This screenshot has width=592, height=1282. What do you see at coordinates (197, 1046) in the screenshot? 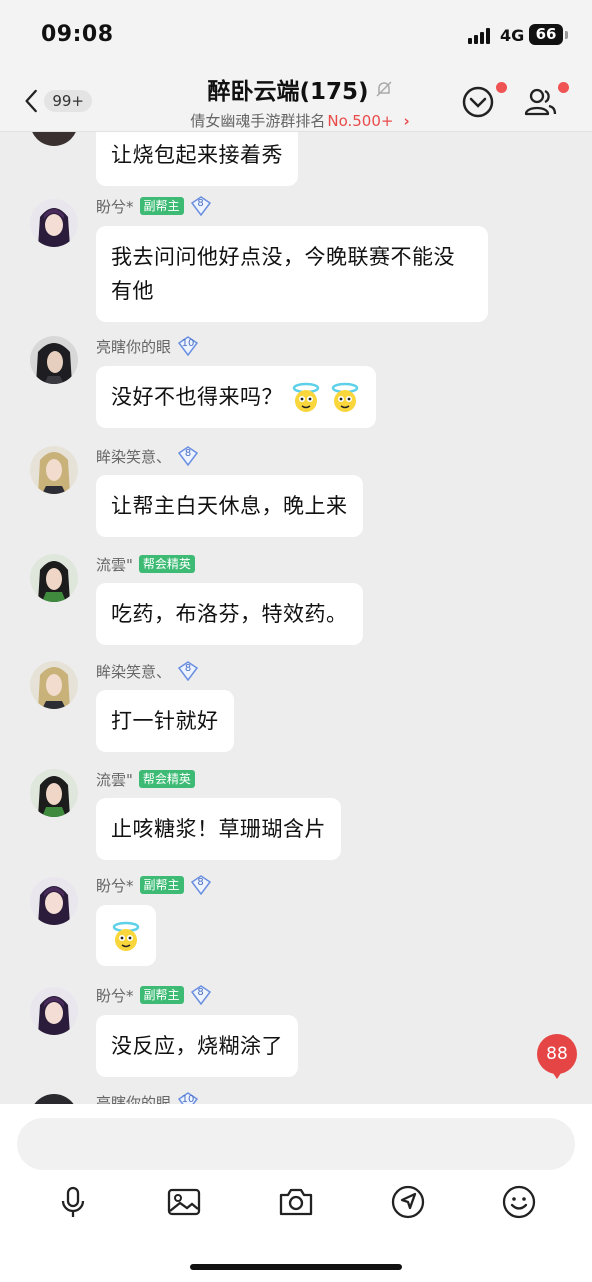
I see `message-bubble: 没反应，烧糊涂了` at bounding box center [197, 1046].